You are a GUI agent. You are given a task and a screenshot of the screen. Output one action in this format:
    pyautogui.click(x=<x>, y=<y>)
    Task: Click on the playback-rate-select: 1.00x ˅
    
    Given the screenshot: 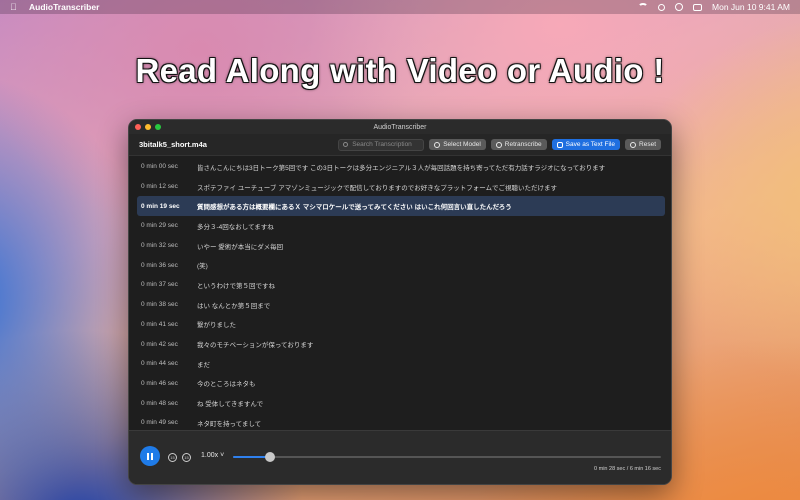 What is the action you would take?
    pyautogui.click(x=212, y=455)
    